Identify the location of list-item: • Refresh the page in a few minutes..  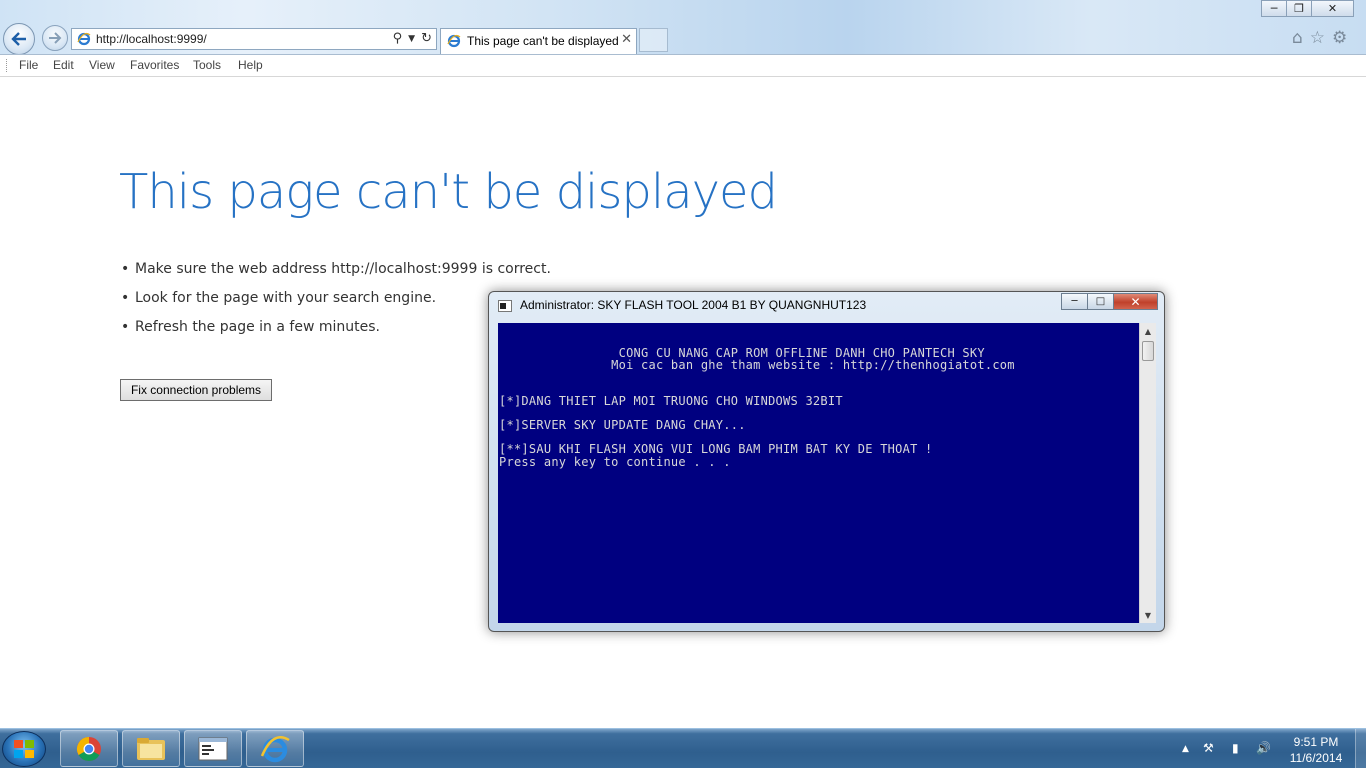
(250, 327).